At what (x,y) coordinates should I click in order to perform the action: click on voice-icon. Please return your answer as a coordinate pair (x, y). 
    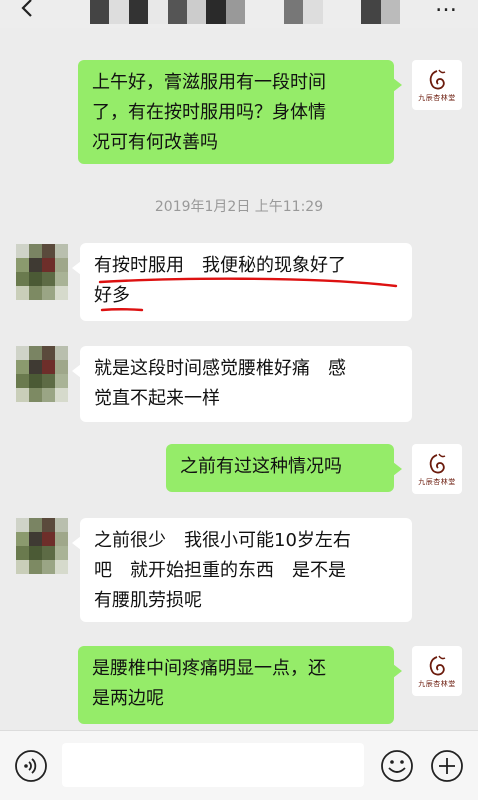
    Looking at the image, I should click on (31, 766).